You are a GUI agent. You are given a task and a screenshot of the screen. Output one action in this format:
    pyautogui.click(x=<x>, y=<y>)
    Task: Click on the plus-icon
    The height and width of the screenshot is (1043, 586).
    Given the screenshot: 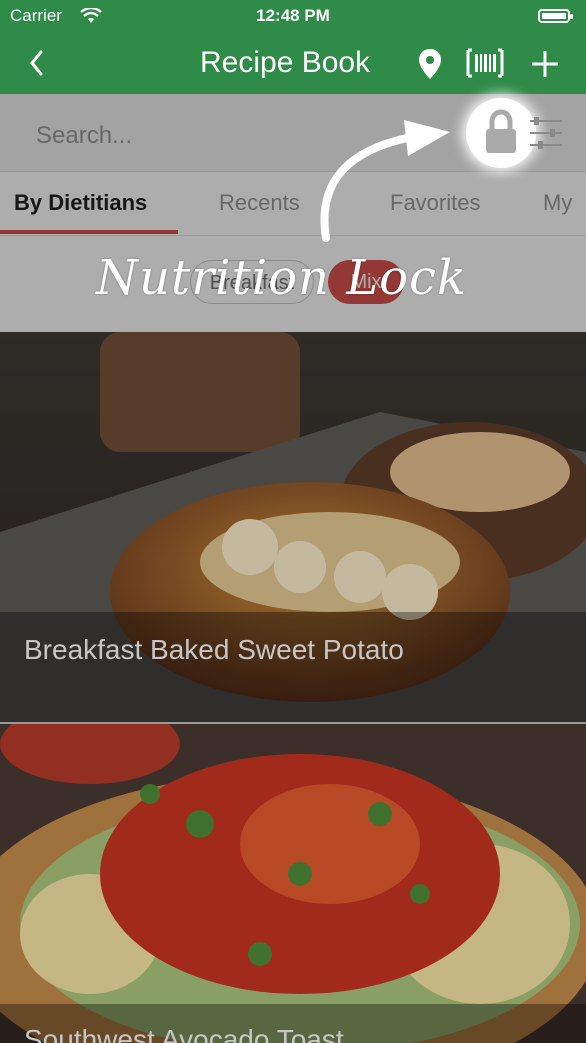 What is the action you would take?
    pyautogui.click(x=545, y=64)
    